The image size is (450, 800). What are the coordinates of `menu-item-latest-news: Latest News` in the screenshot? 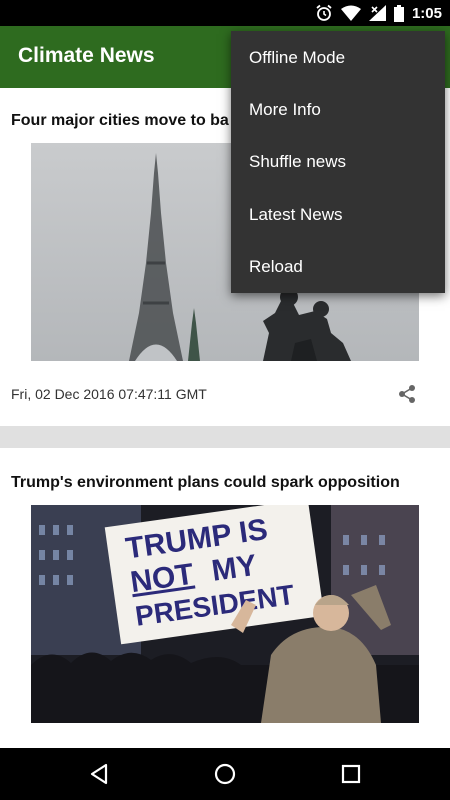 It's located at (338, 215).